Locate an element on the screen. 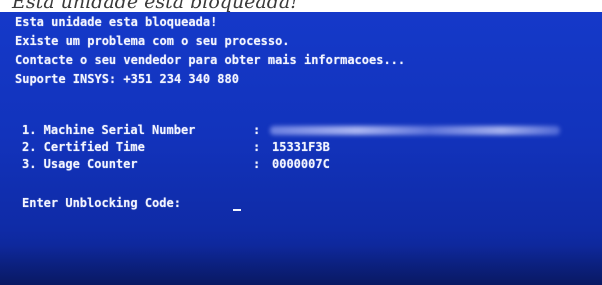 This screenshot has width=602, height=285. unblocking-code-input-cursor is located at coordinates (237, 210).